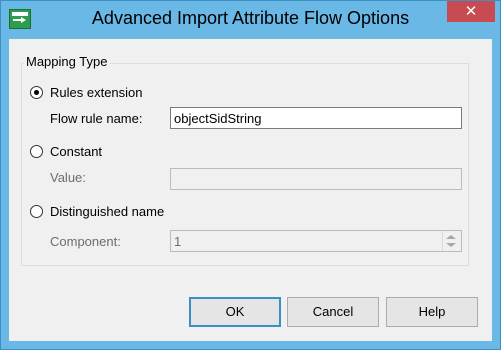  Describe the element at coordinates (76, 151) in the screenshot. I see `constant-label: Constant` at that location.